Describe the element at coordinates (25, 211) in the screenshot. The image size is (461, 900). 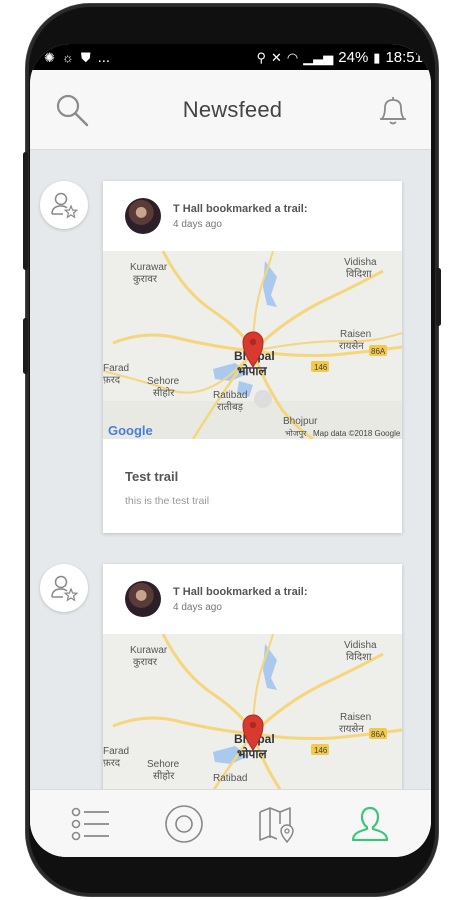
I see `phone-volume-button` at that location.